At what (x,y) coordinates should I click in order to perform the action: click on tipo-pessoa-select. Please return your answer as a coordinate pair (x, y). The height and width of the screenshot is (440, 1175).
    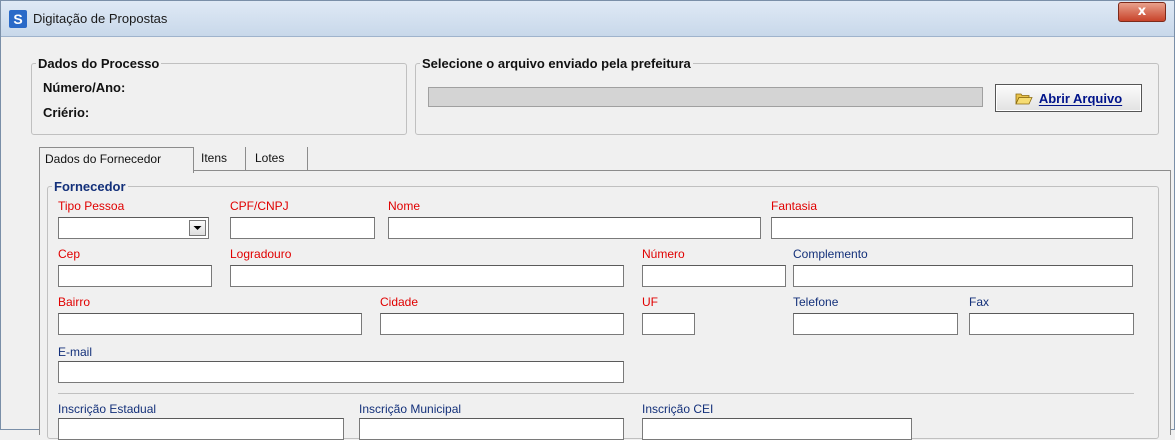
    Looking at the image, I should click on (133, 228).